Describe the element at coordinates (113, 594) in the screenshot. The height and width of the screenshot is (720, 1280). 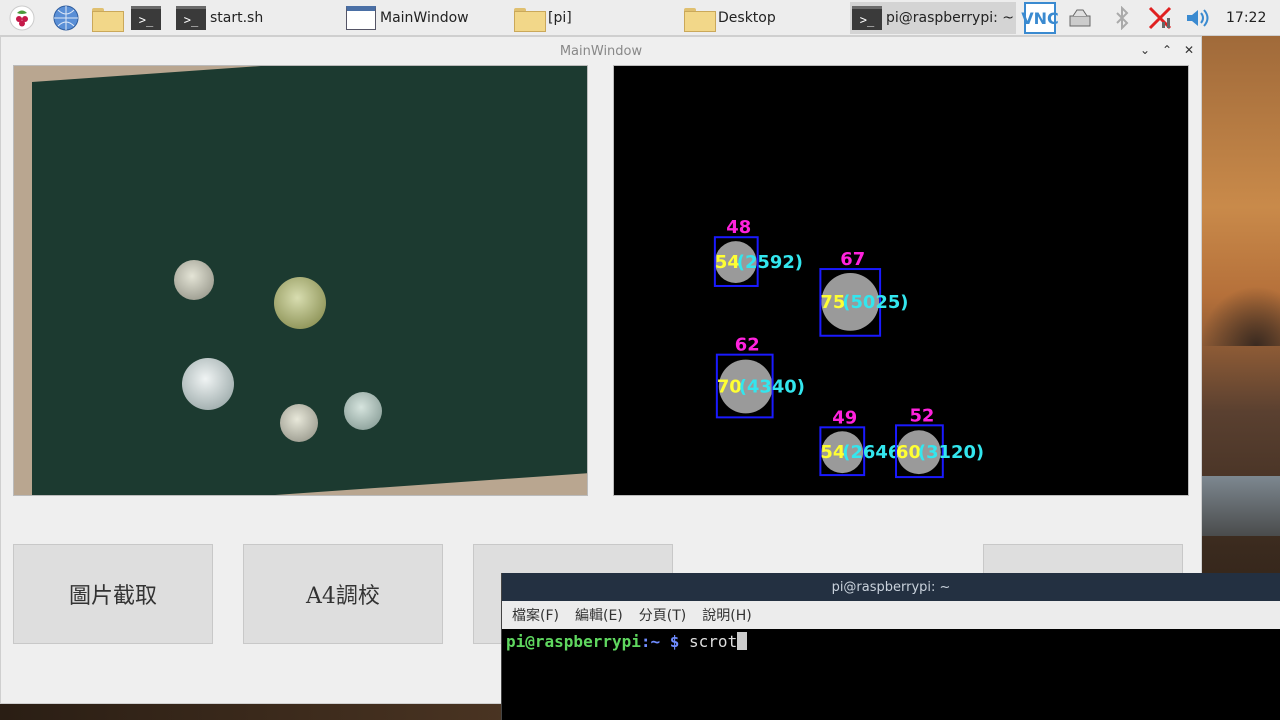
I see `capture-button: 圖片截取` at that location.